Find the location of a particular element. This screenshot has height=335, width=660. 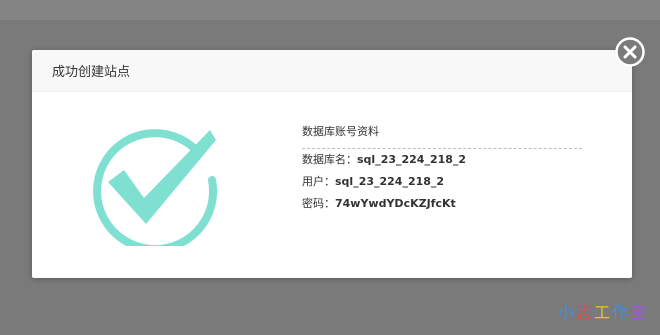

watermark-char: 志 is located at coordinates (584, 312).